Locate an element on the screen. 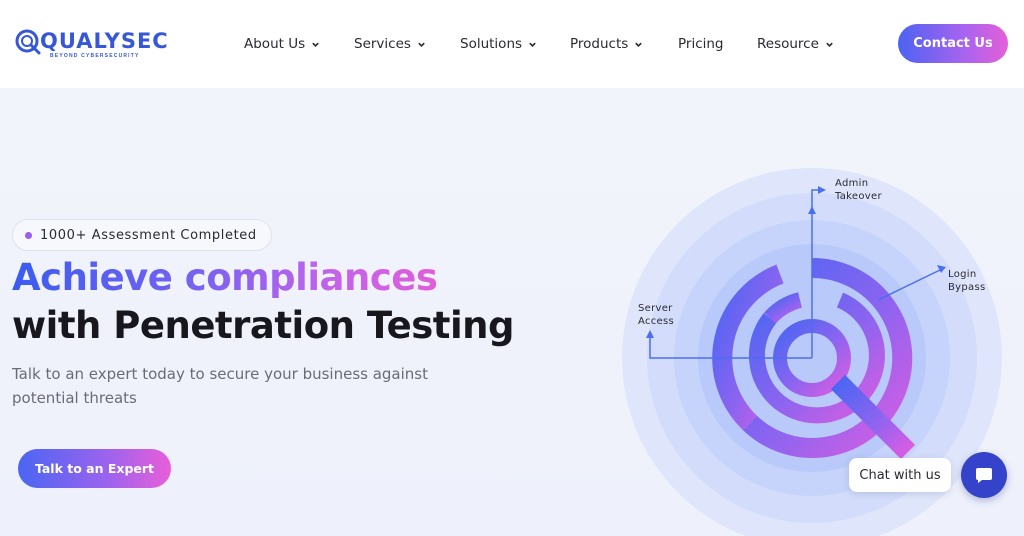 The width and height of the screenshot is (1024, 536). nav-item-resource: Resource is located at coordinates (795, 44).